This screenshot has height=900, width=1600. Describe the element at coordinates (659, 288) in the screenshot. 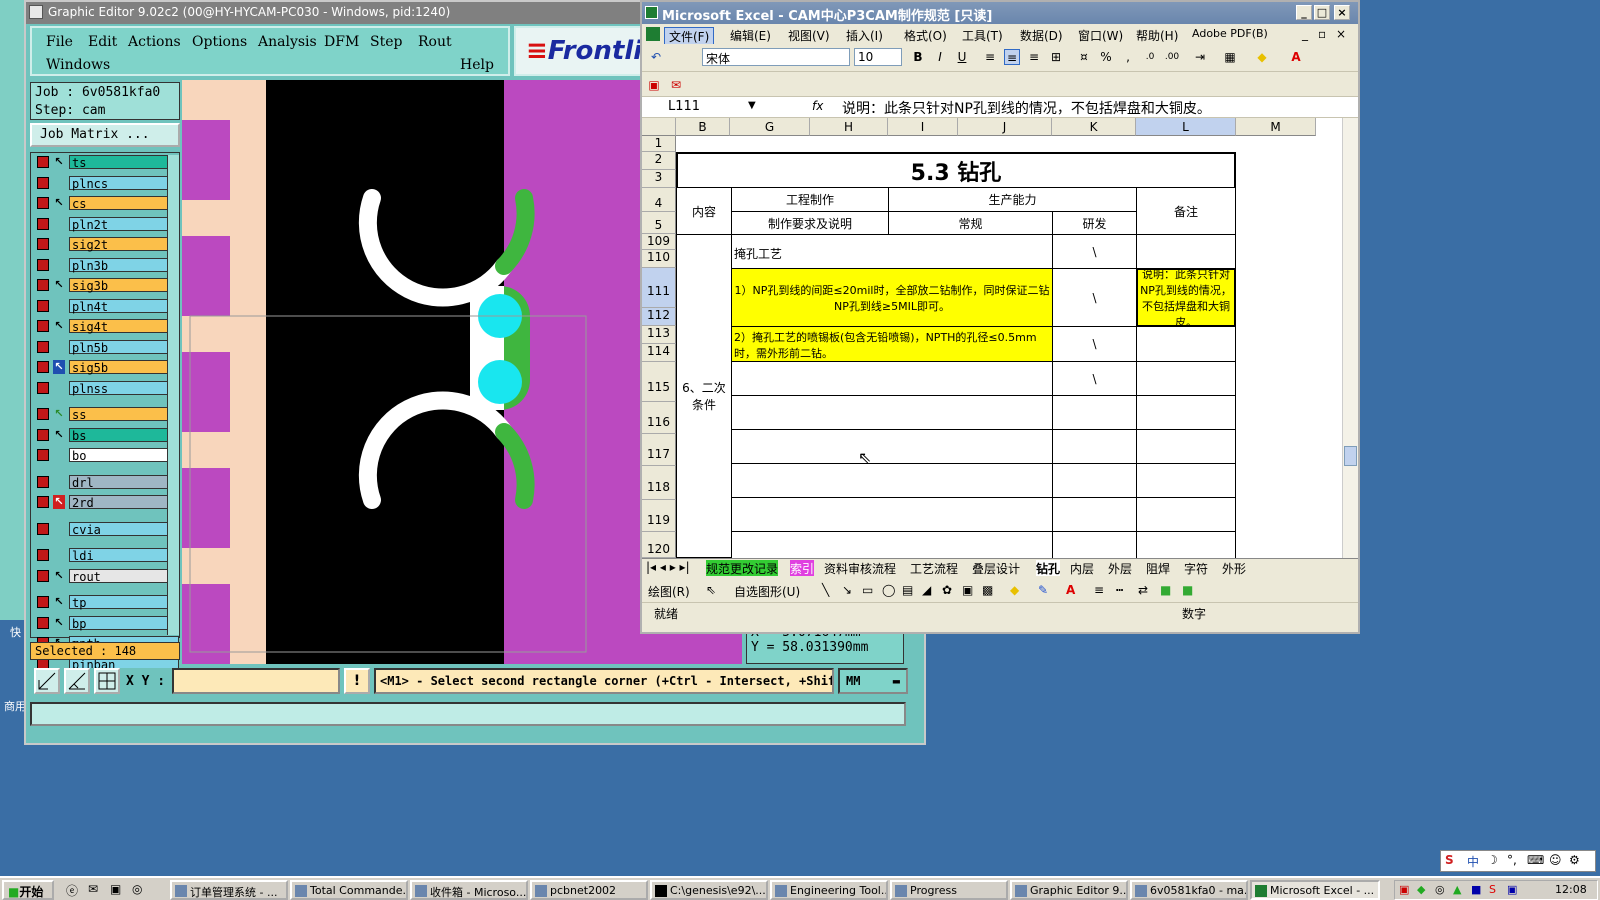

I see `row-header-selected: 111` at that location.